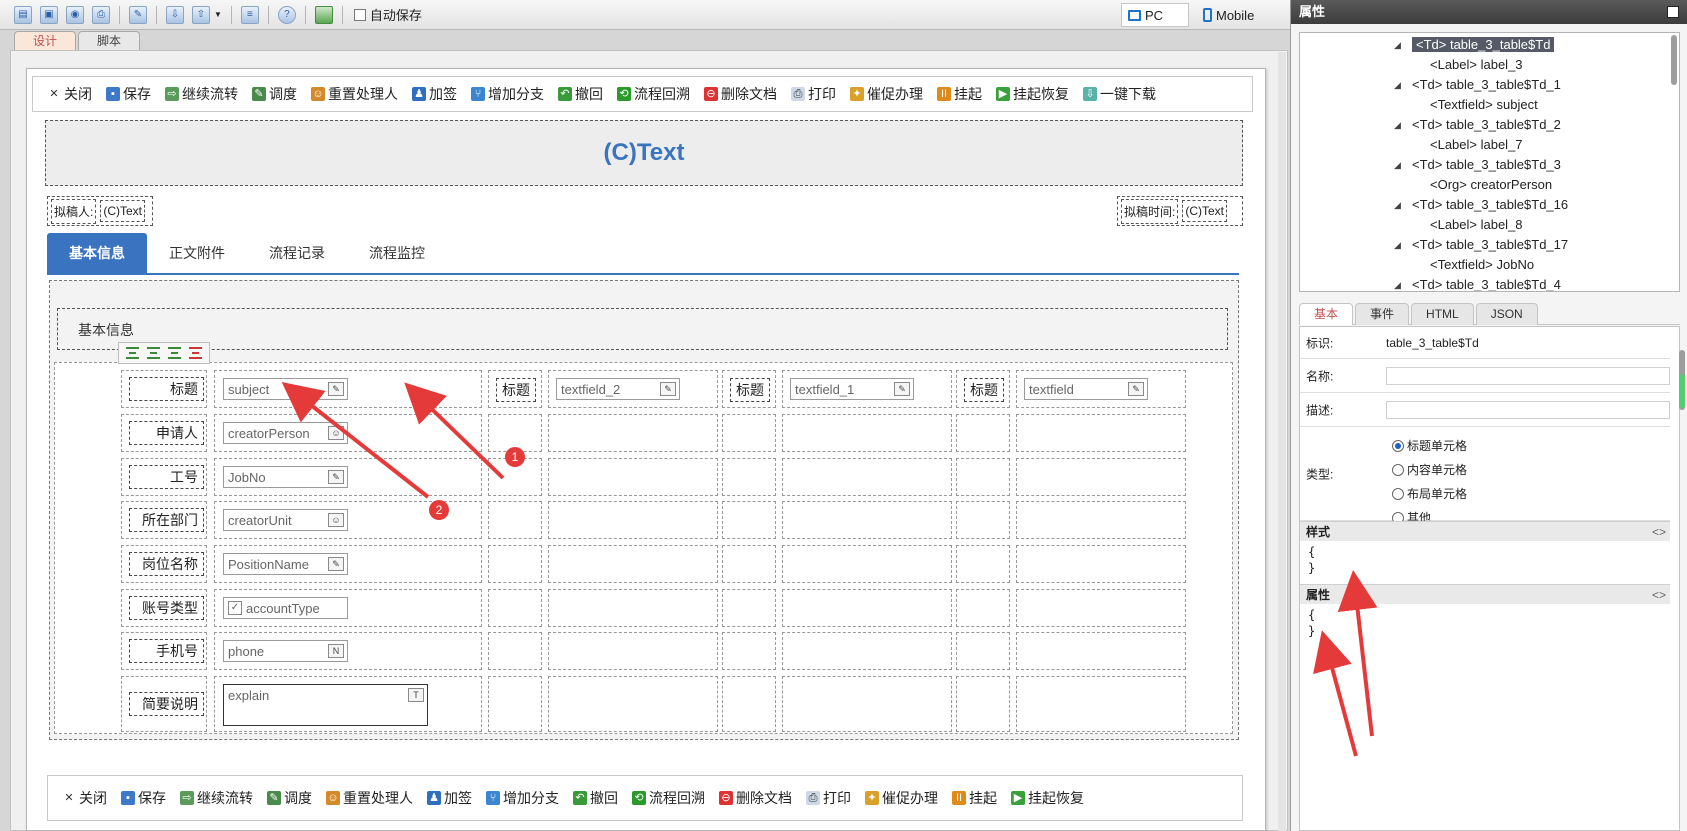  I want to click on action-undo-button: ↶ 撤回, so click(595, 798).